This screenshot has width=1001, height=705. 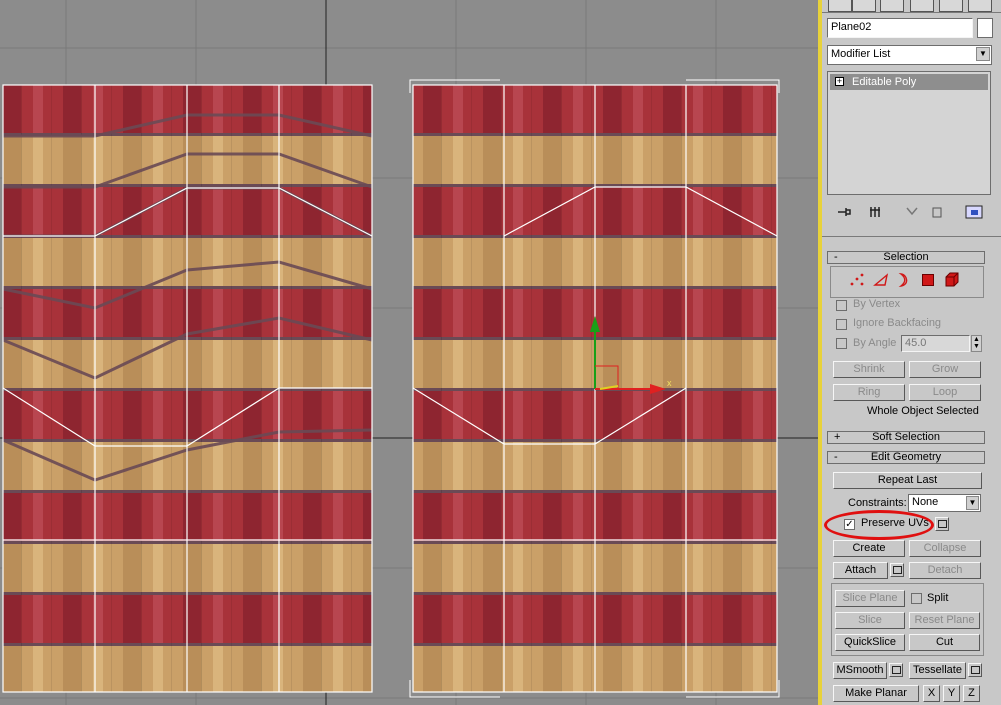 I want to click on soft-selection-rollout-title: Soft Selection, so click(x=906, y=437).